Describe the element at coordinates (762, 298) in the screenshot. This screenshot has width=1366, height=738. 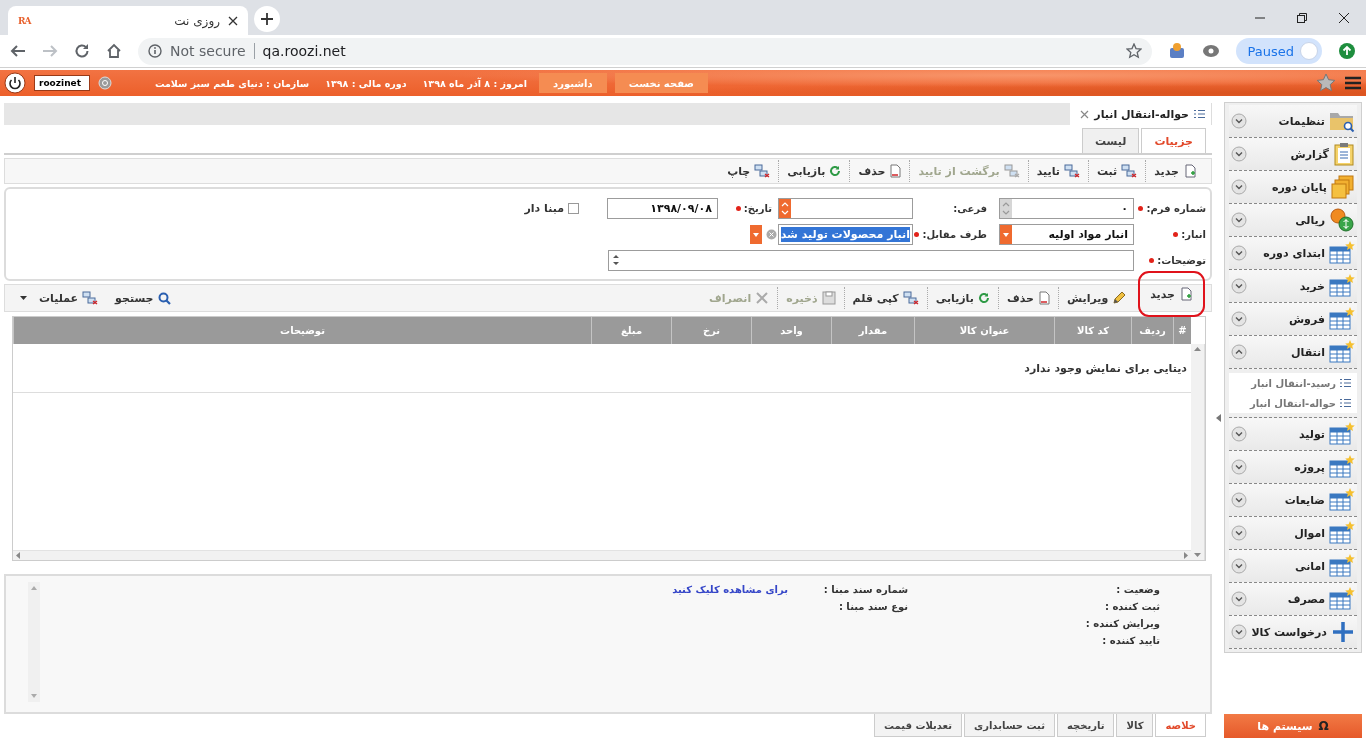
I see `cancel-icon` at that location.